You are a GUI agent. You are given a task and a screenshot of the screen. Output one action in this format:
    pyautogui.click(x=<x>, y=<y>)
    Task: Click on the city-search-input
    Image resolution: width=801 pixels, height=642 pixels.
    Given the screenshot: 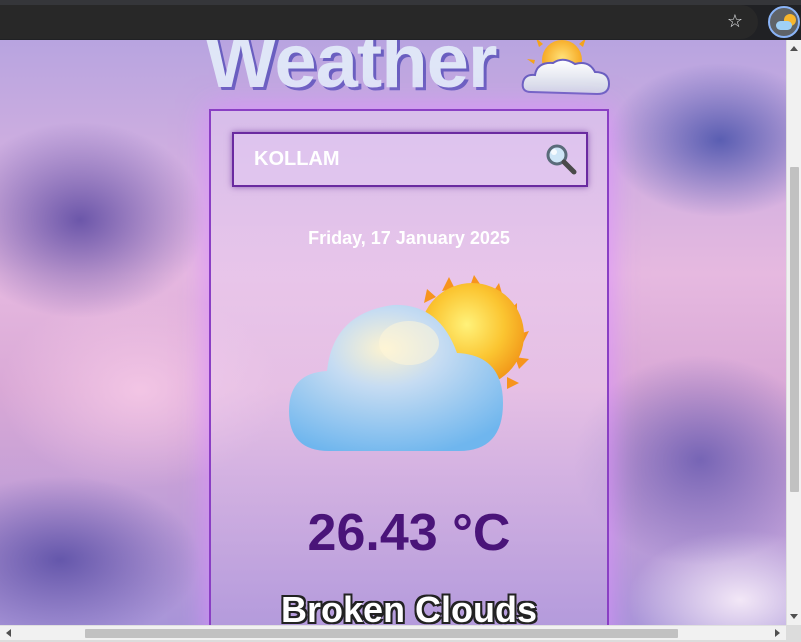 What is the action you would take?
    pyautogui.click(x=384, y=159)
    